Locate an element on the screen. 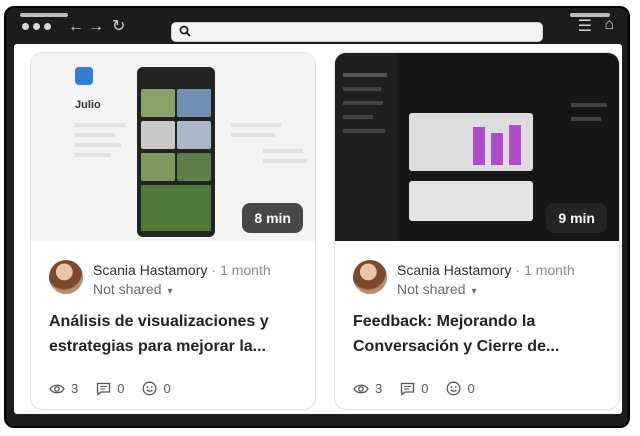 Image resolution: width=640 pixels, height=436 pixels. browser-toolbar: ← → ↻ ☰ ⌂ is located at coordinates (317, 26).